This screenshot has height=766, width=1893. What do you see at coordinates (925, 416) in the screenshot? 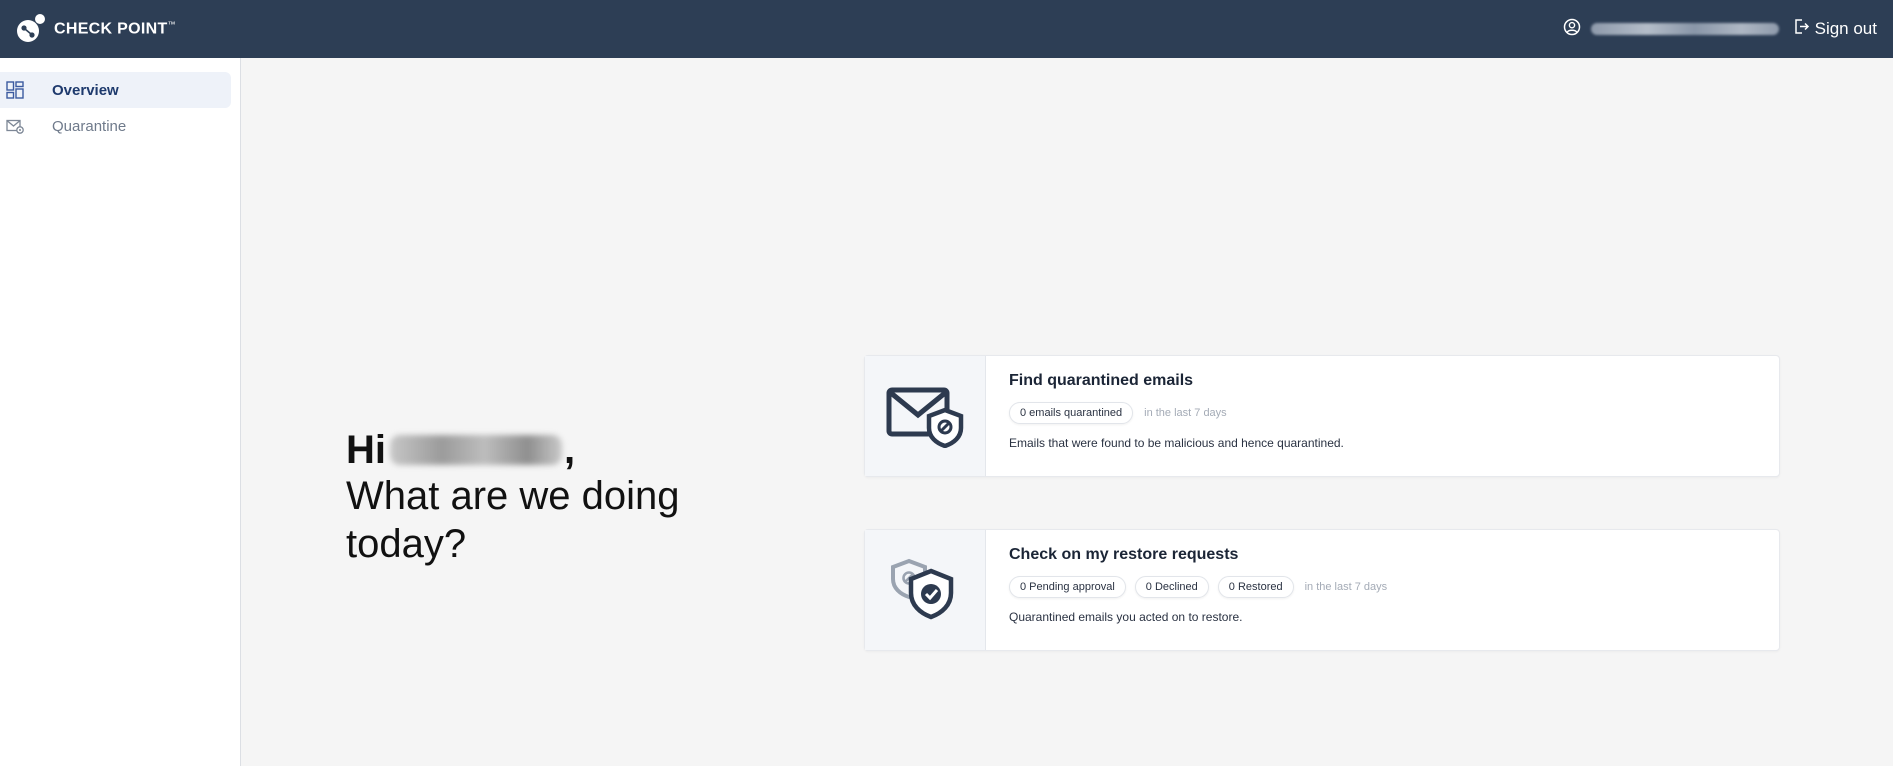
I see `mail-shield-icon` at bounding box center [925, 416].